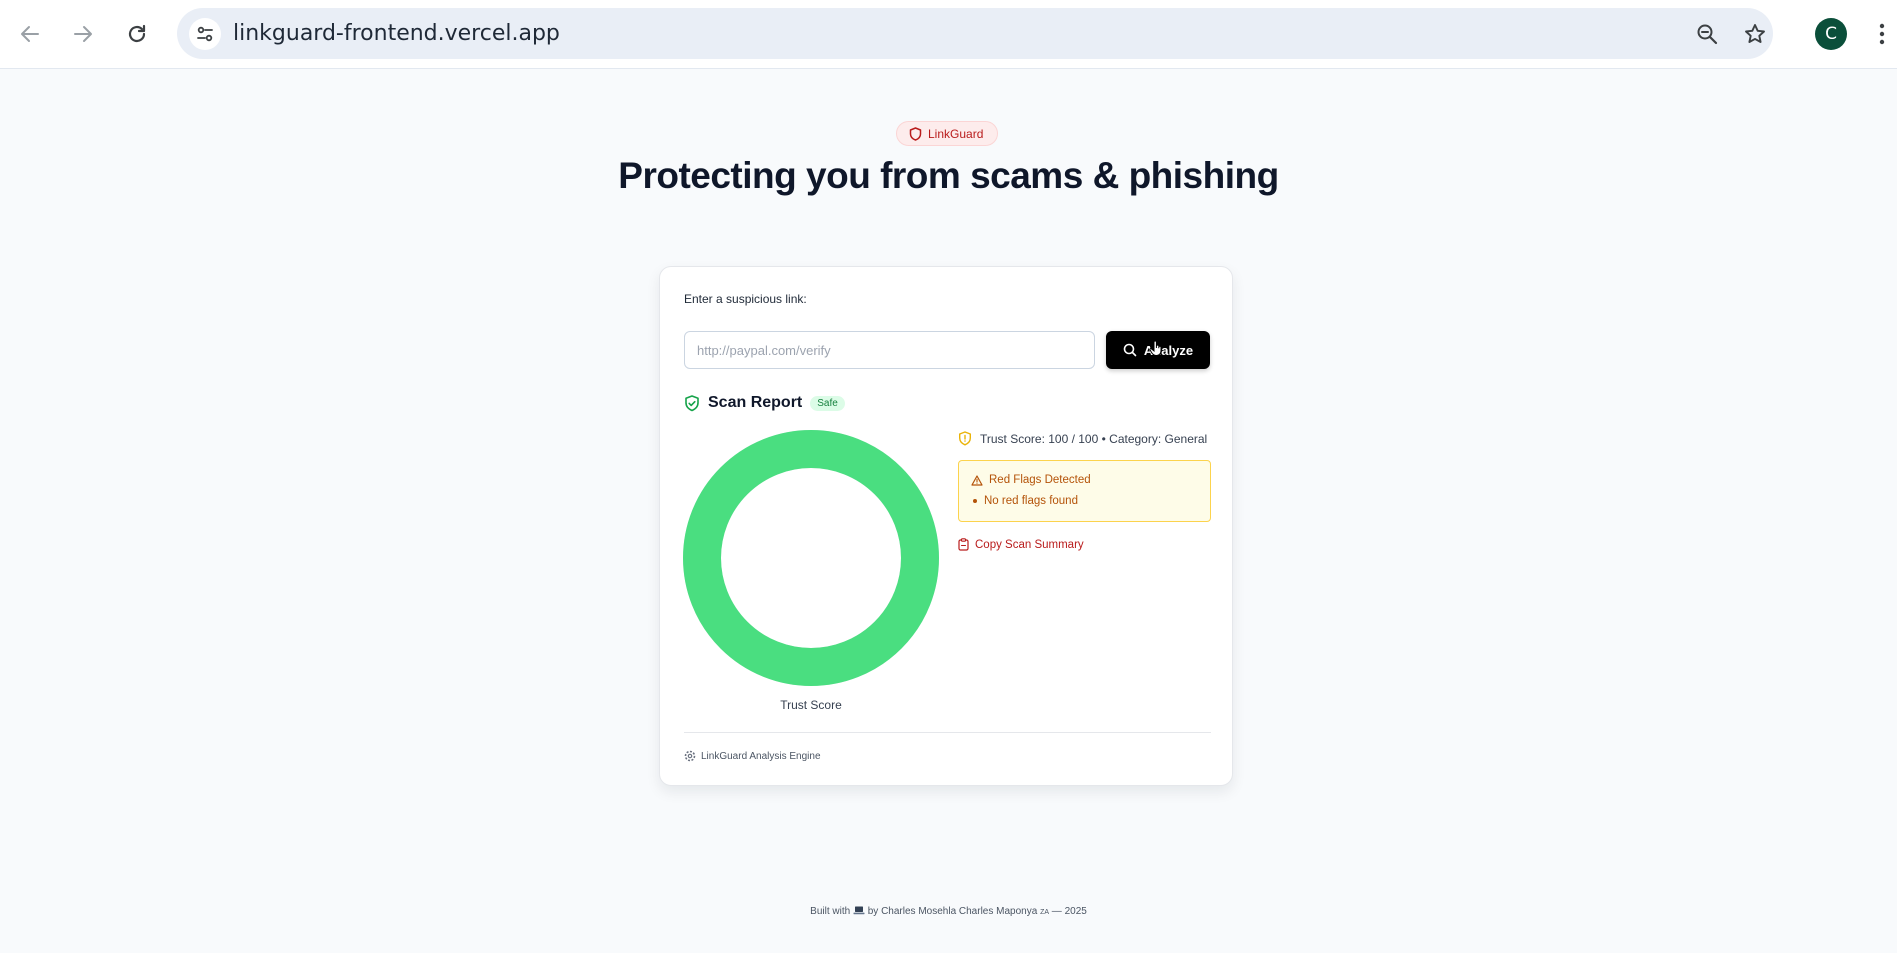  Describe the element at coordinates (975, 33) in the screenshot. I see `address-bar: linkguard-frontend.vercel.app` at that location.